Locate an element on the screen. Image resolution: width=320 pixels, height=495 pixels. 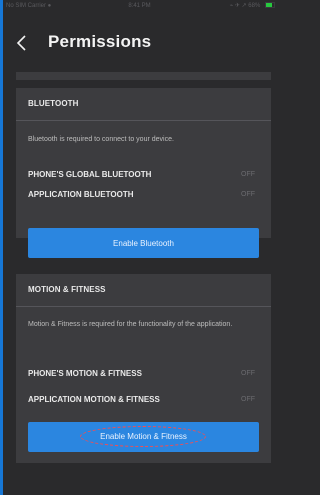
phone-global-bluetooth-label: PHONE'S GLOBAL BLUETOOTH is located at coordinates (90, 174).